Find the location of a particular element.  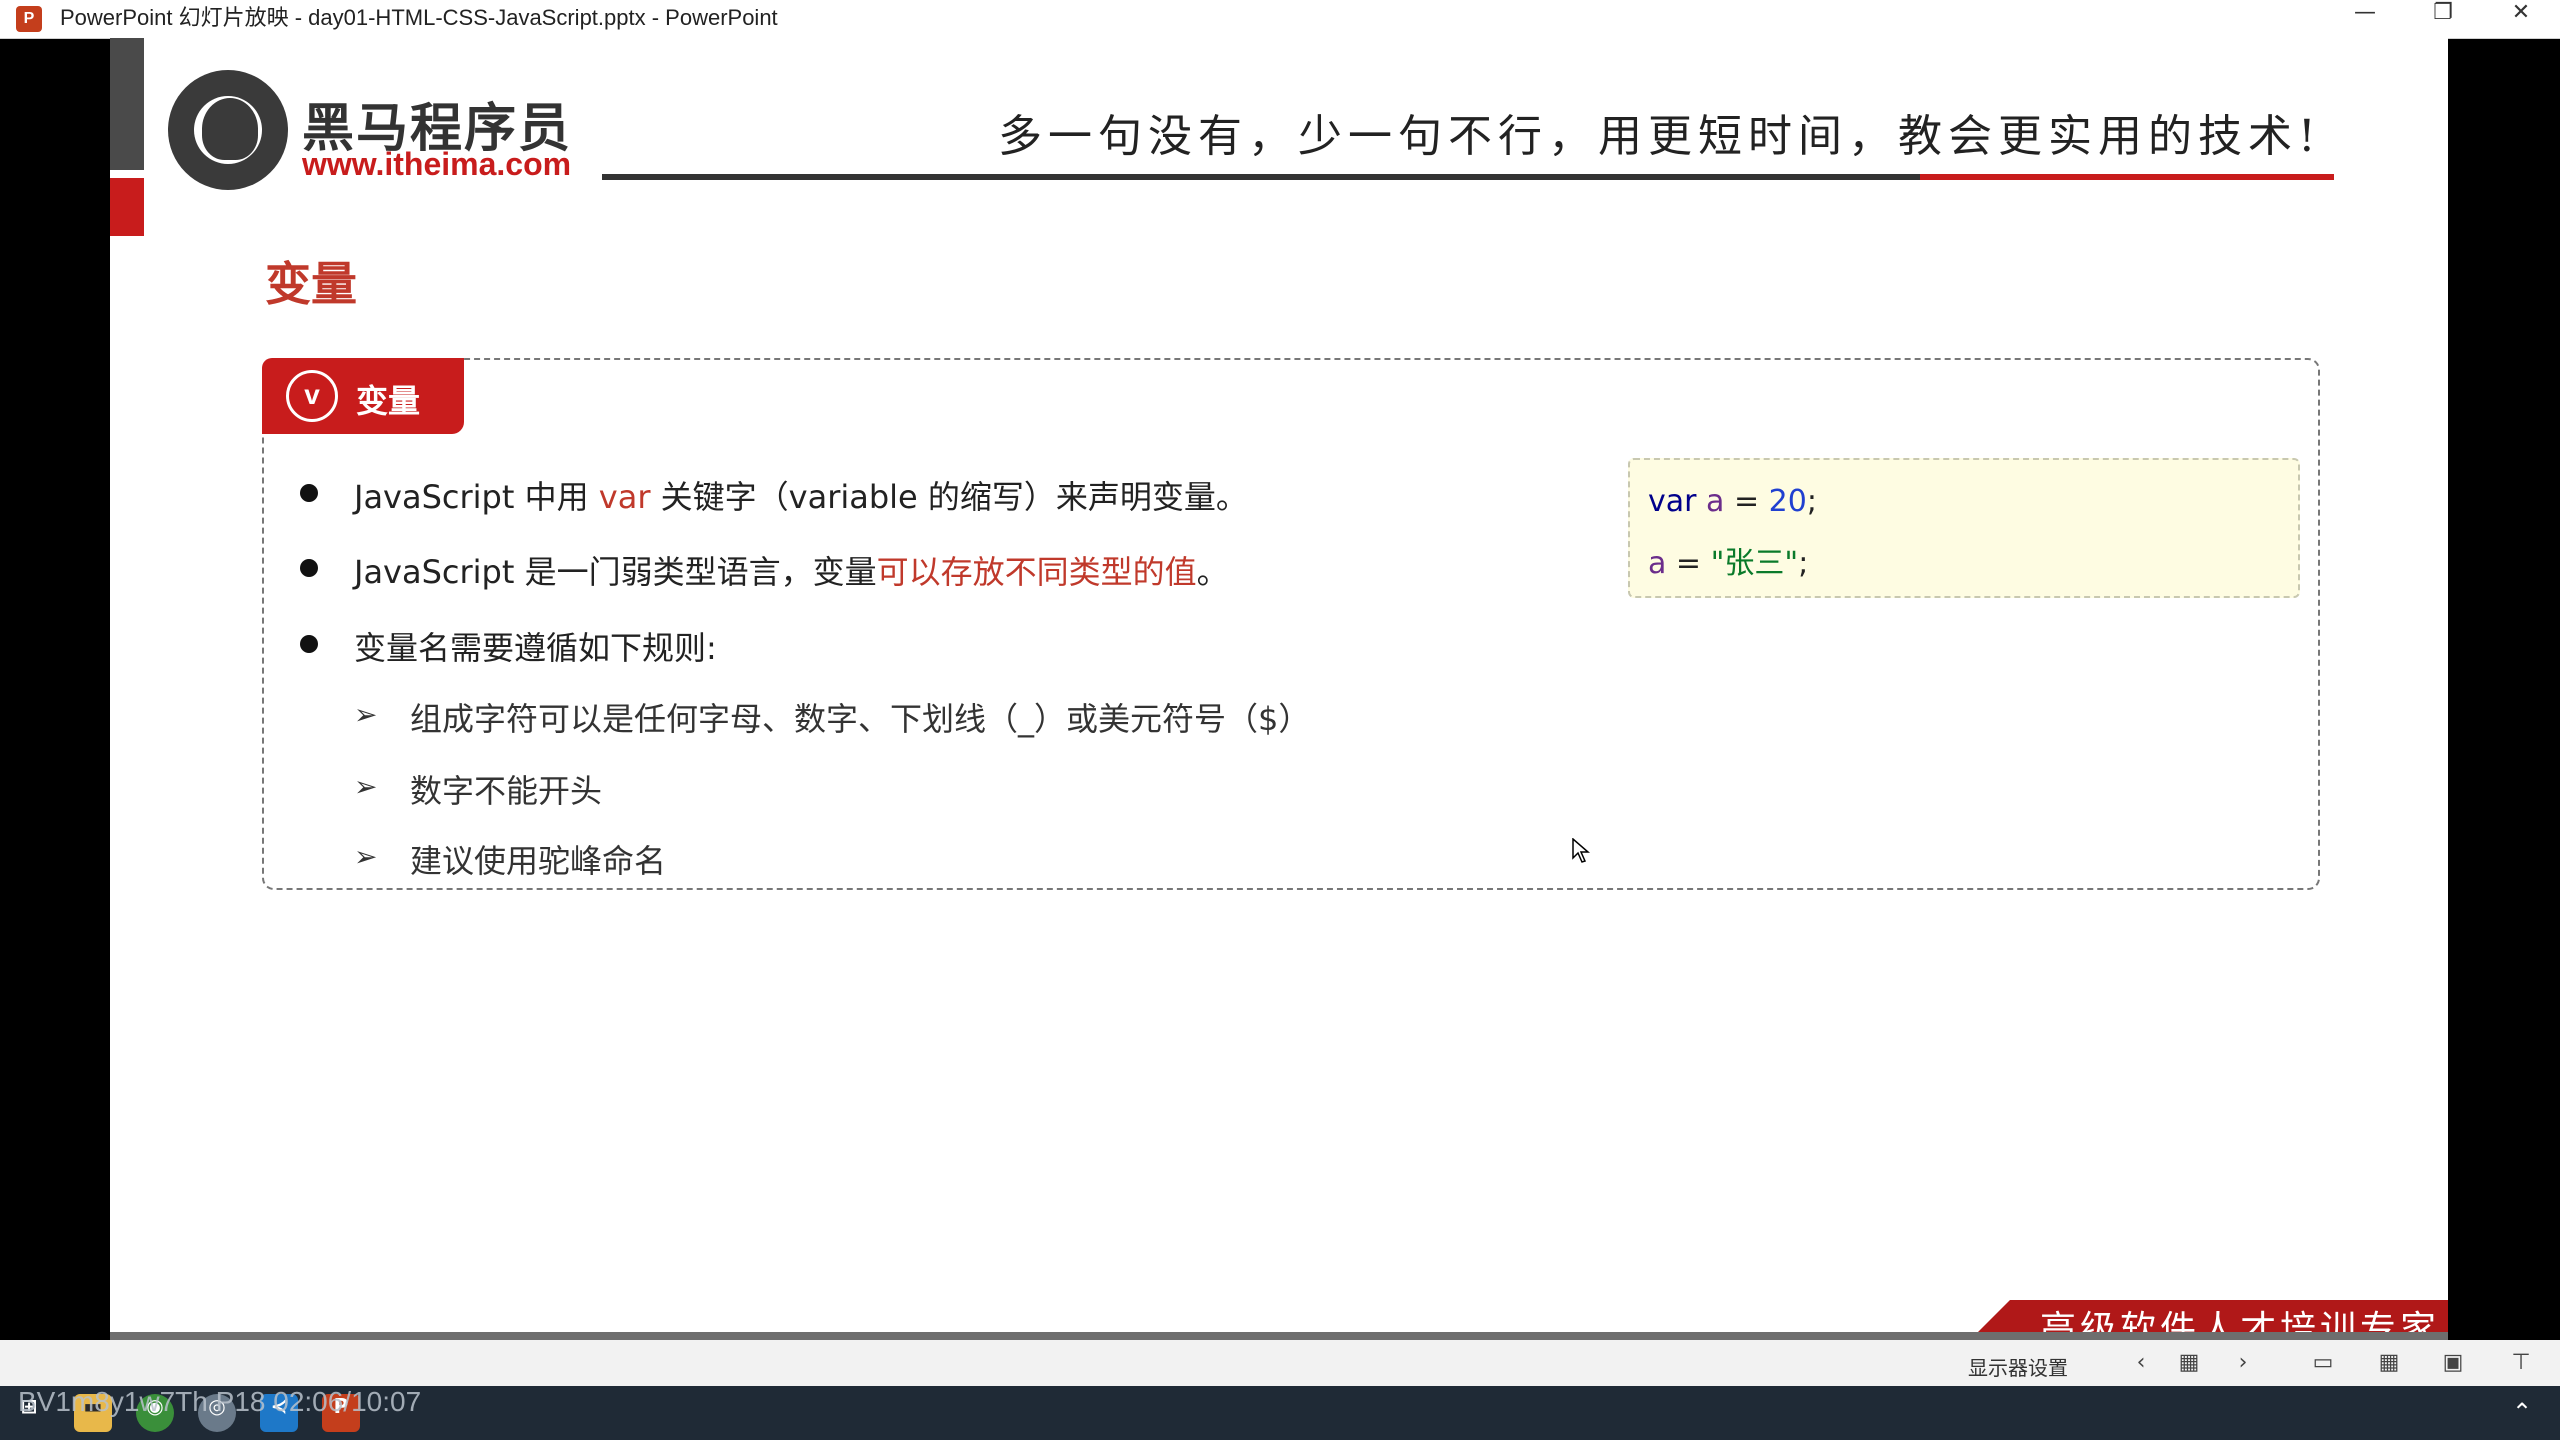

slide-bottom-bar is located at coordinates (1279, 1336).